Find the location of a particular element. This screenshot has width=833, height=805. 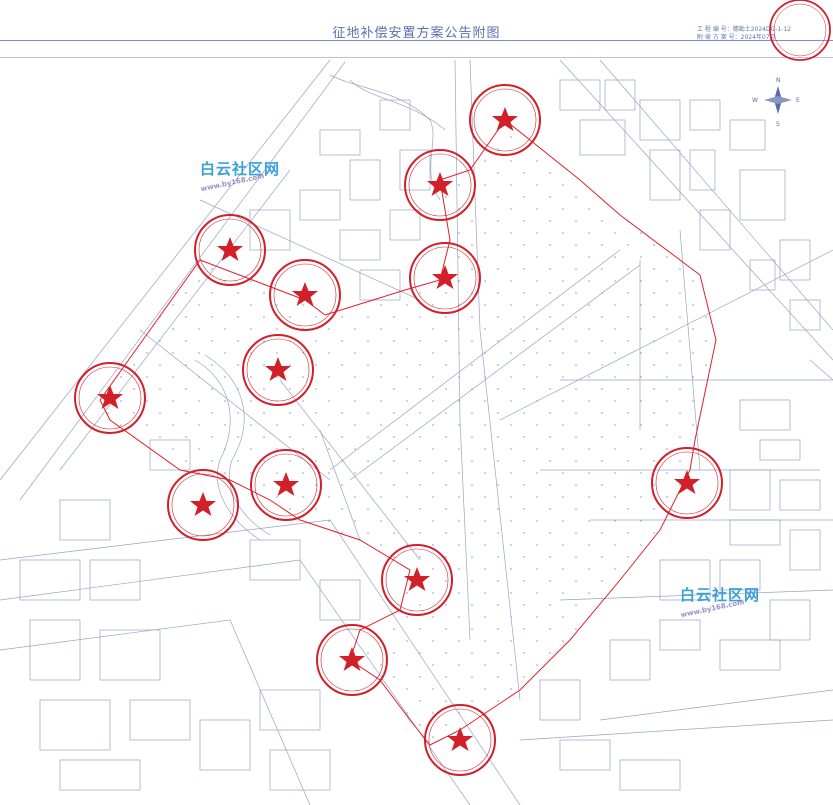

seal-top-right is located at coordinates (800, 30).